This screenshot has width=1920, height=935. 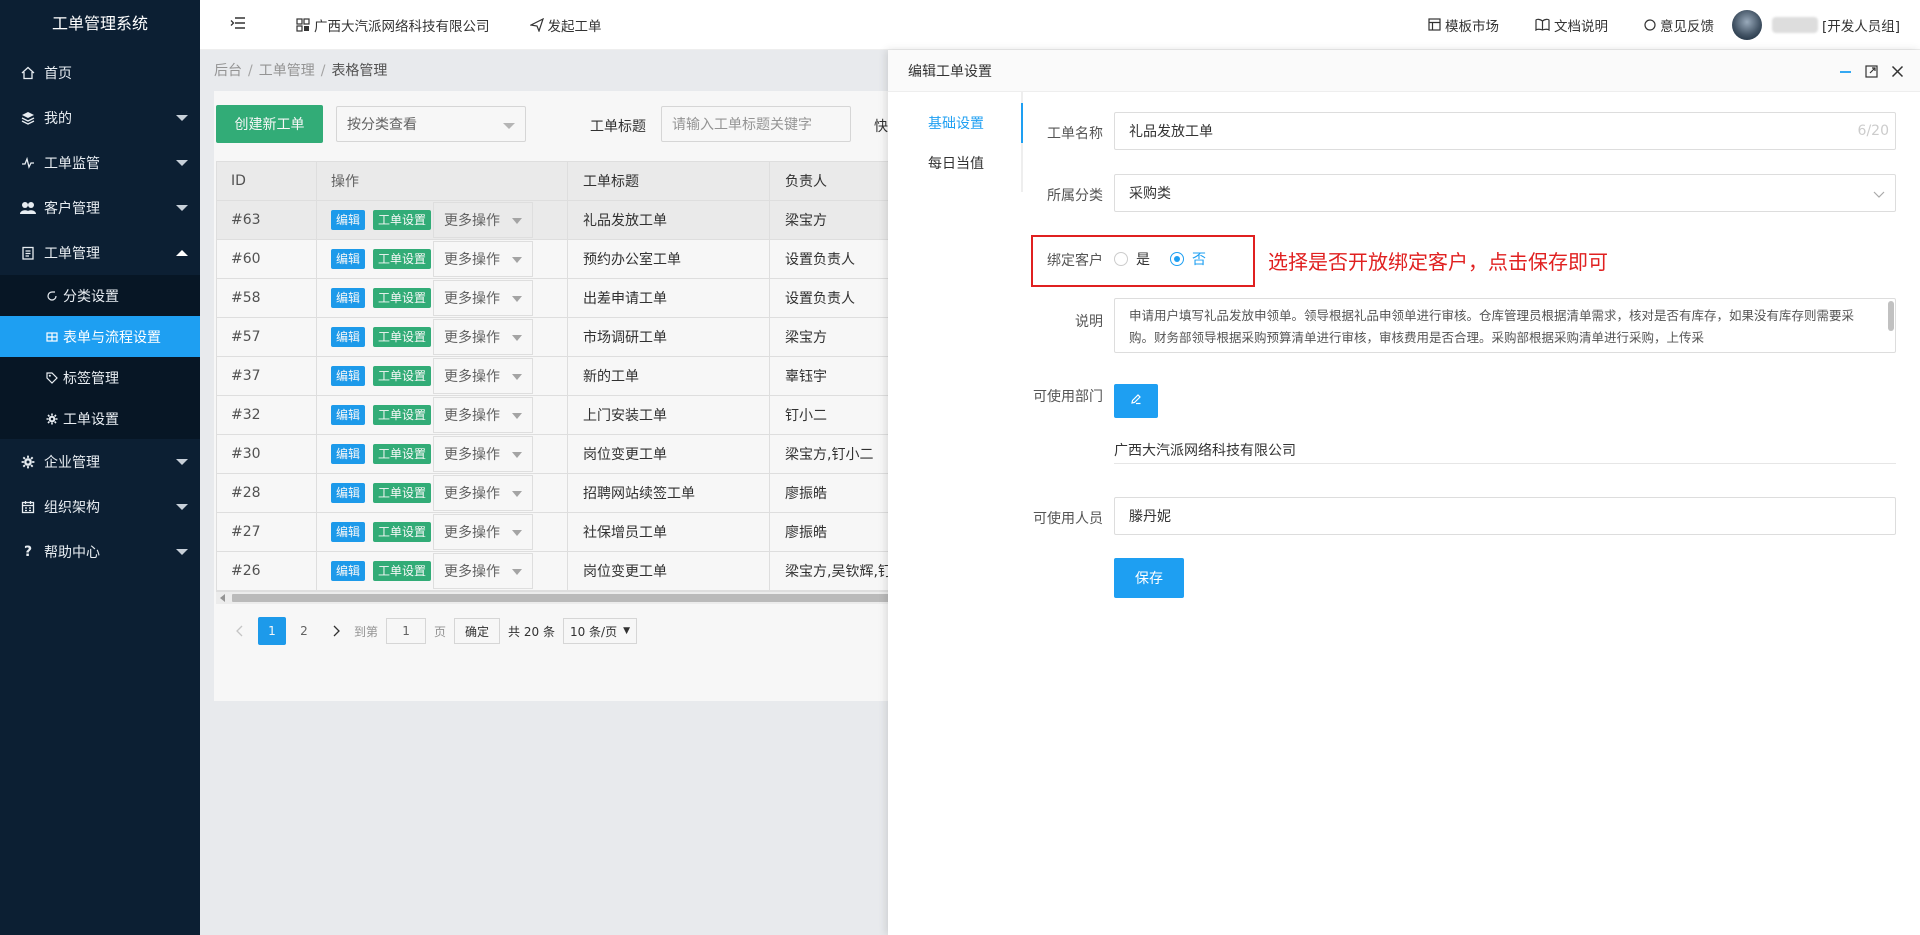 What do you see at coordinates (950, 71) in the screenshot?
I see `drawer-title: 编辑工单设置` at bounding box center [950, 71].